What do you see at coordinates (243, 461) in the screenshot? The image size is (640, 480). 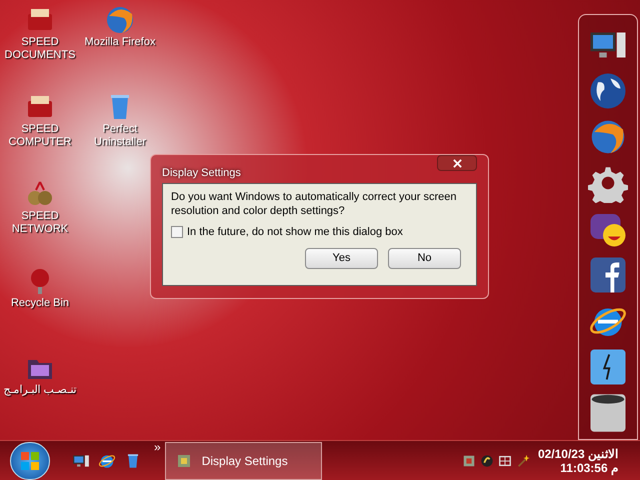 I see `taskbar-task: Display Settings` at bounding box center [243, 461].